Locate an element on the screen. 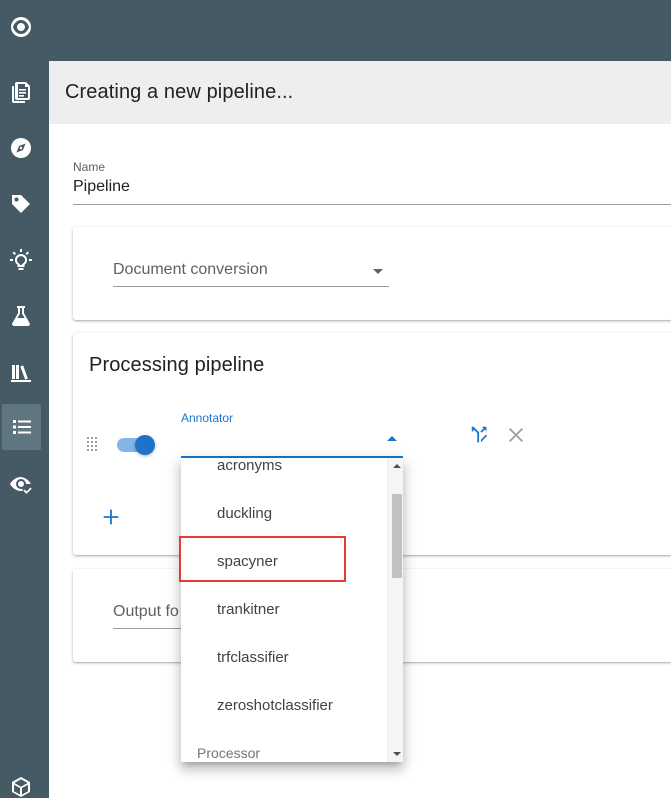 The image size is (671, 798). processing-pipeline-title: Processing pipeline is located at coordinates (177, 365).